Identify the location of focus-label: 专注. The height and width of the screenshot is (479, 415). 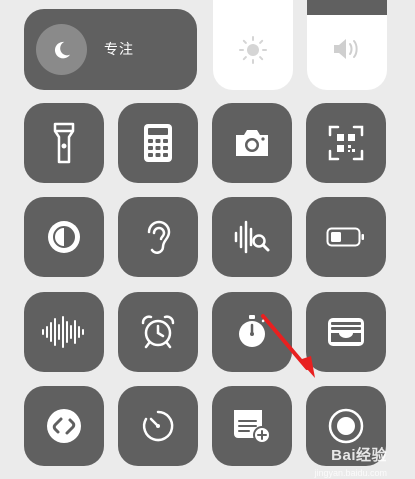
(119, 49).